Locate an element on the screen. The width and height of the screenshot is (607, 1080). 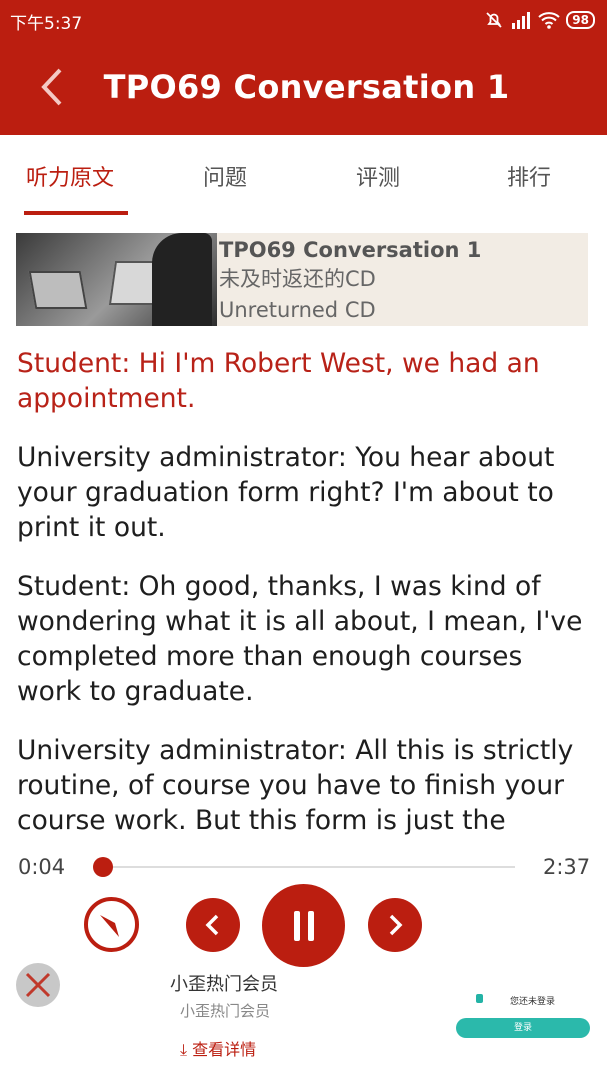
signal-icon is located at coordinates (521, 20).